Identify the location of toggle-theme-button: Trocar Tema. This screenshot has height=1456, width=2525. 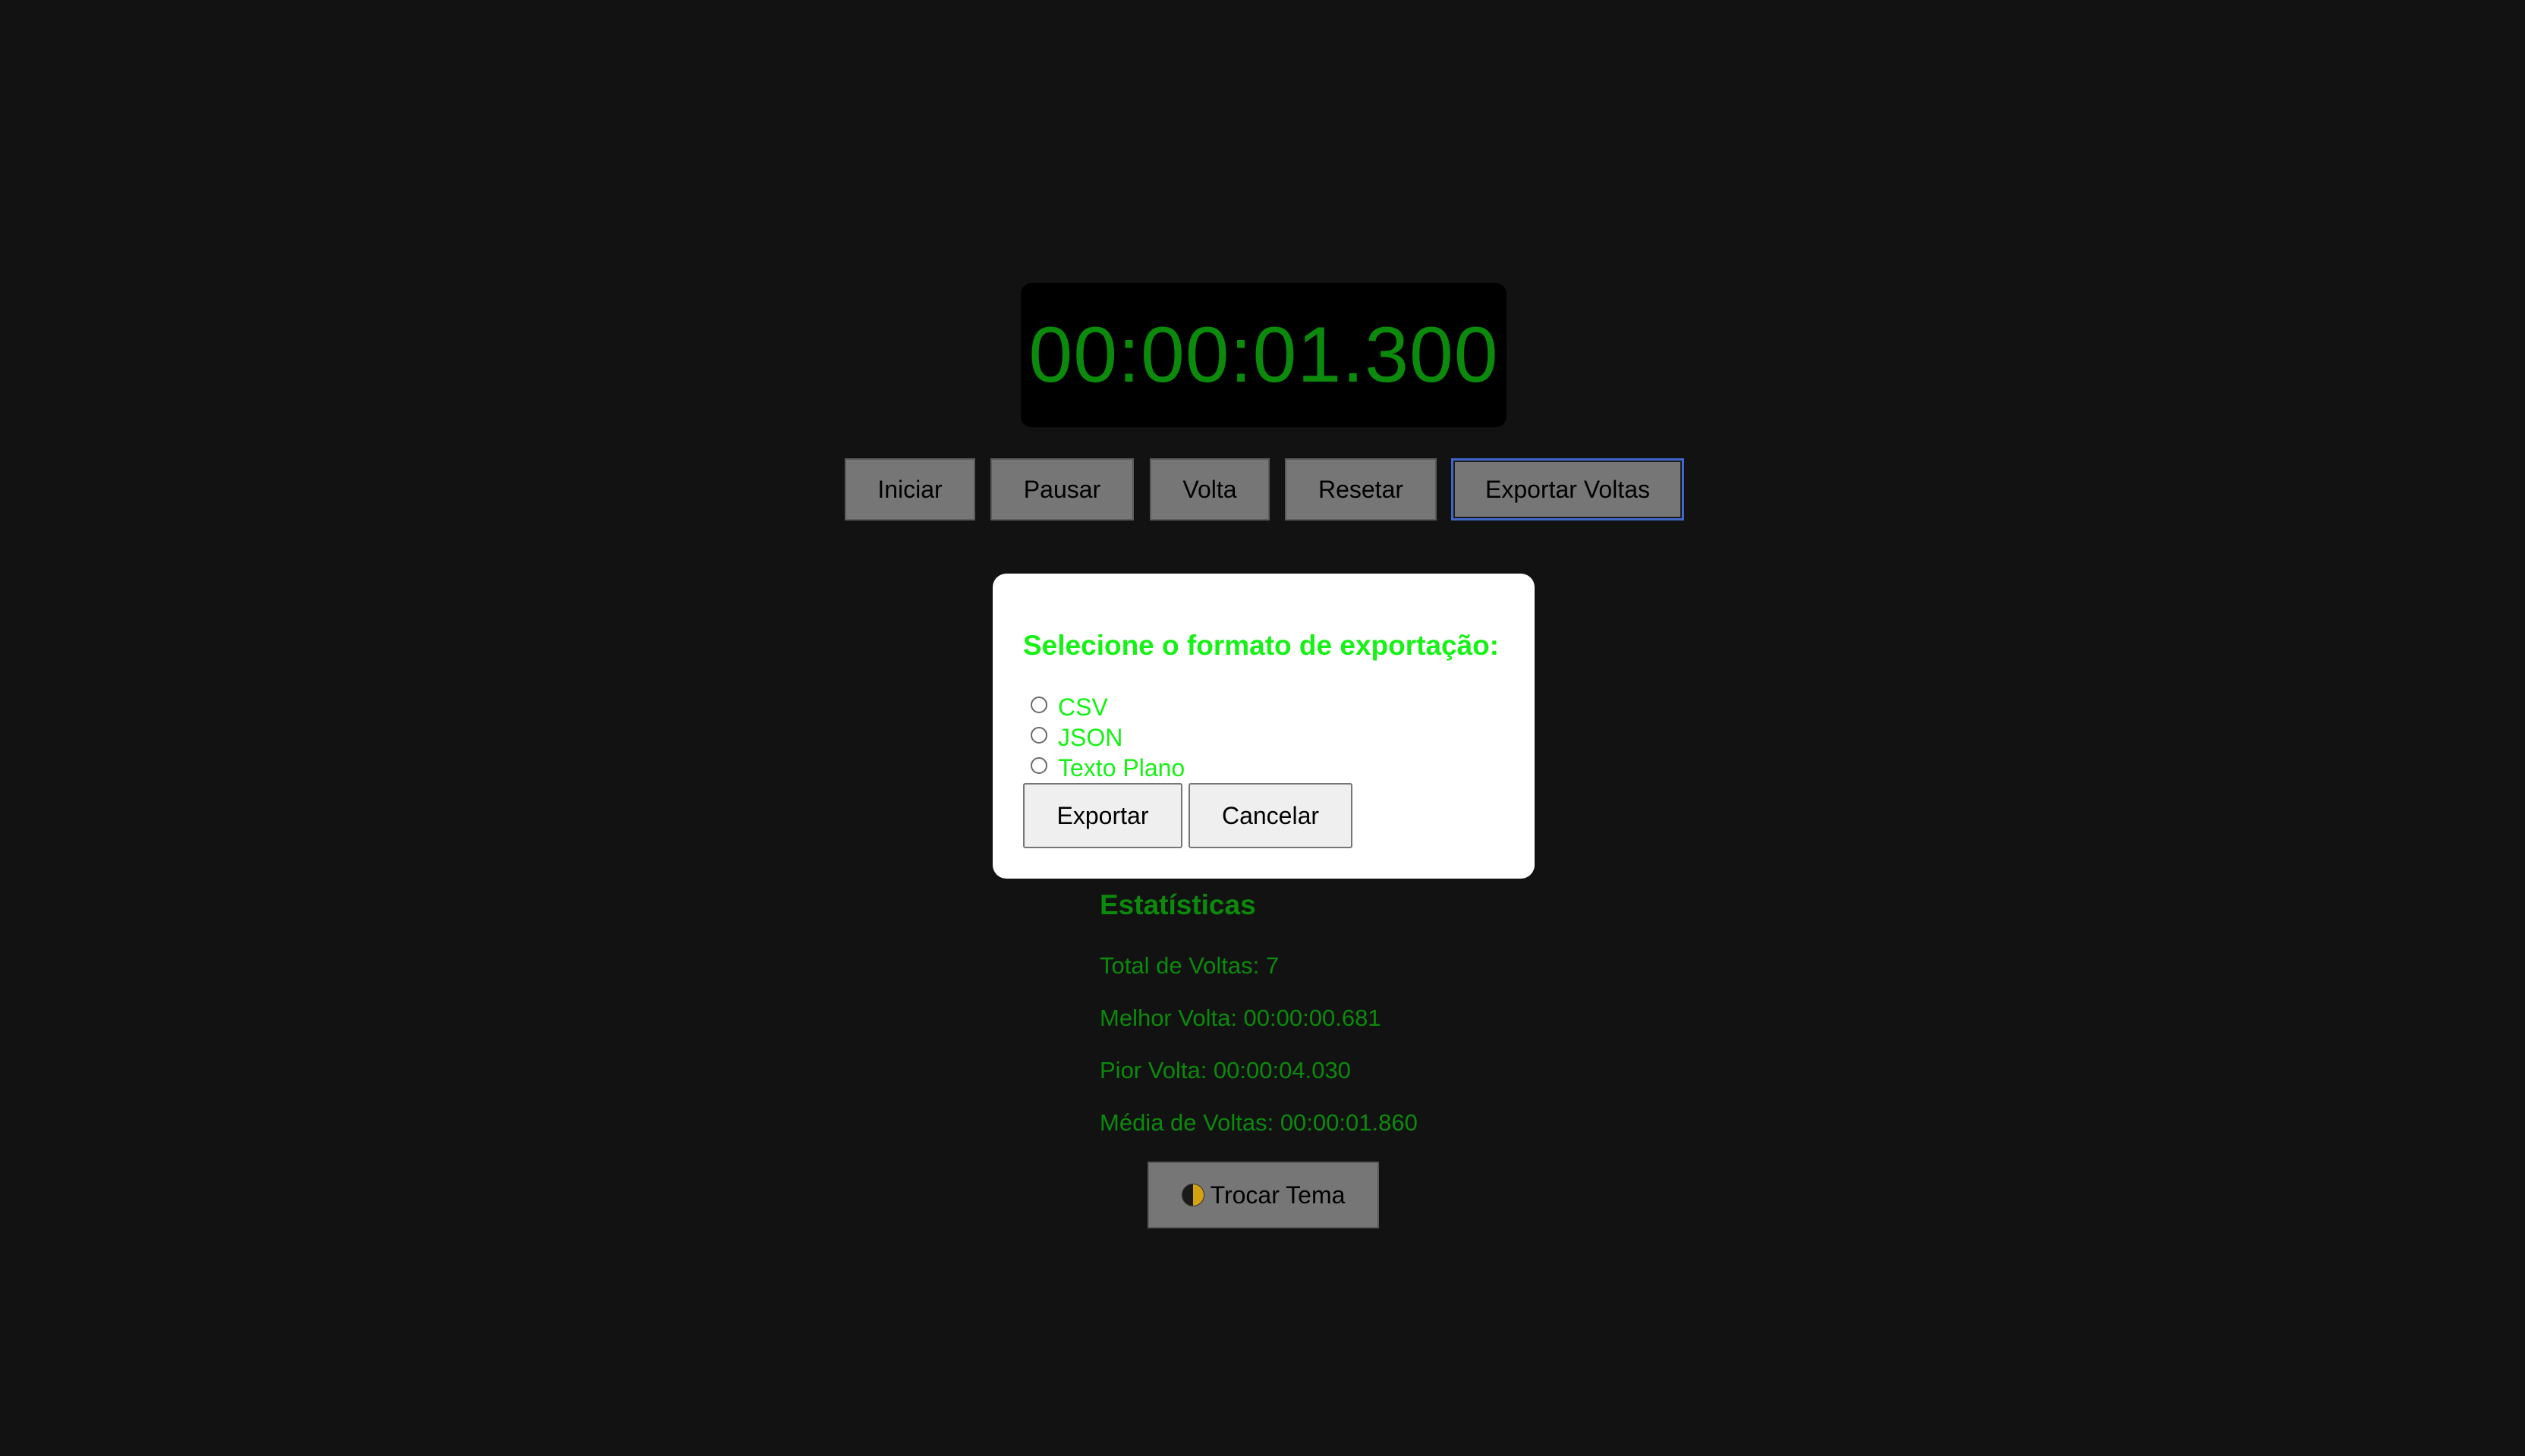
(1264, 1195).